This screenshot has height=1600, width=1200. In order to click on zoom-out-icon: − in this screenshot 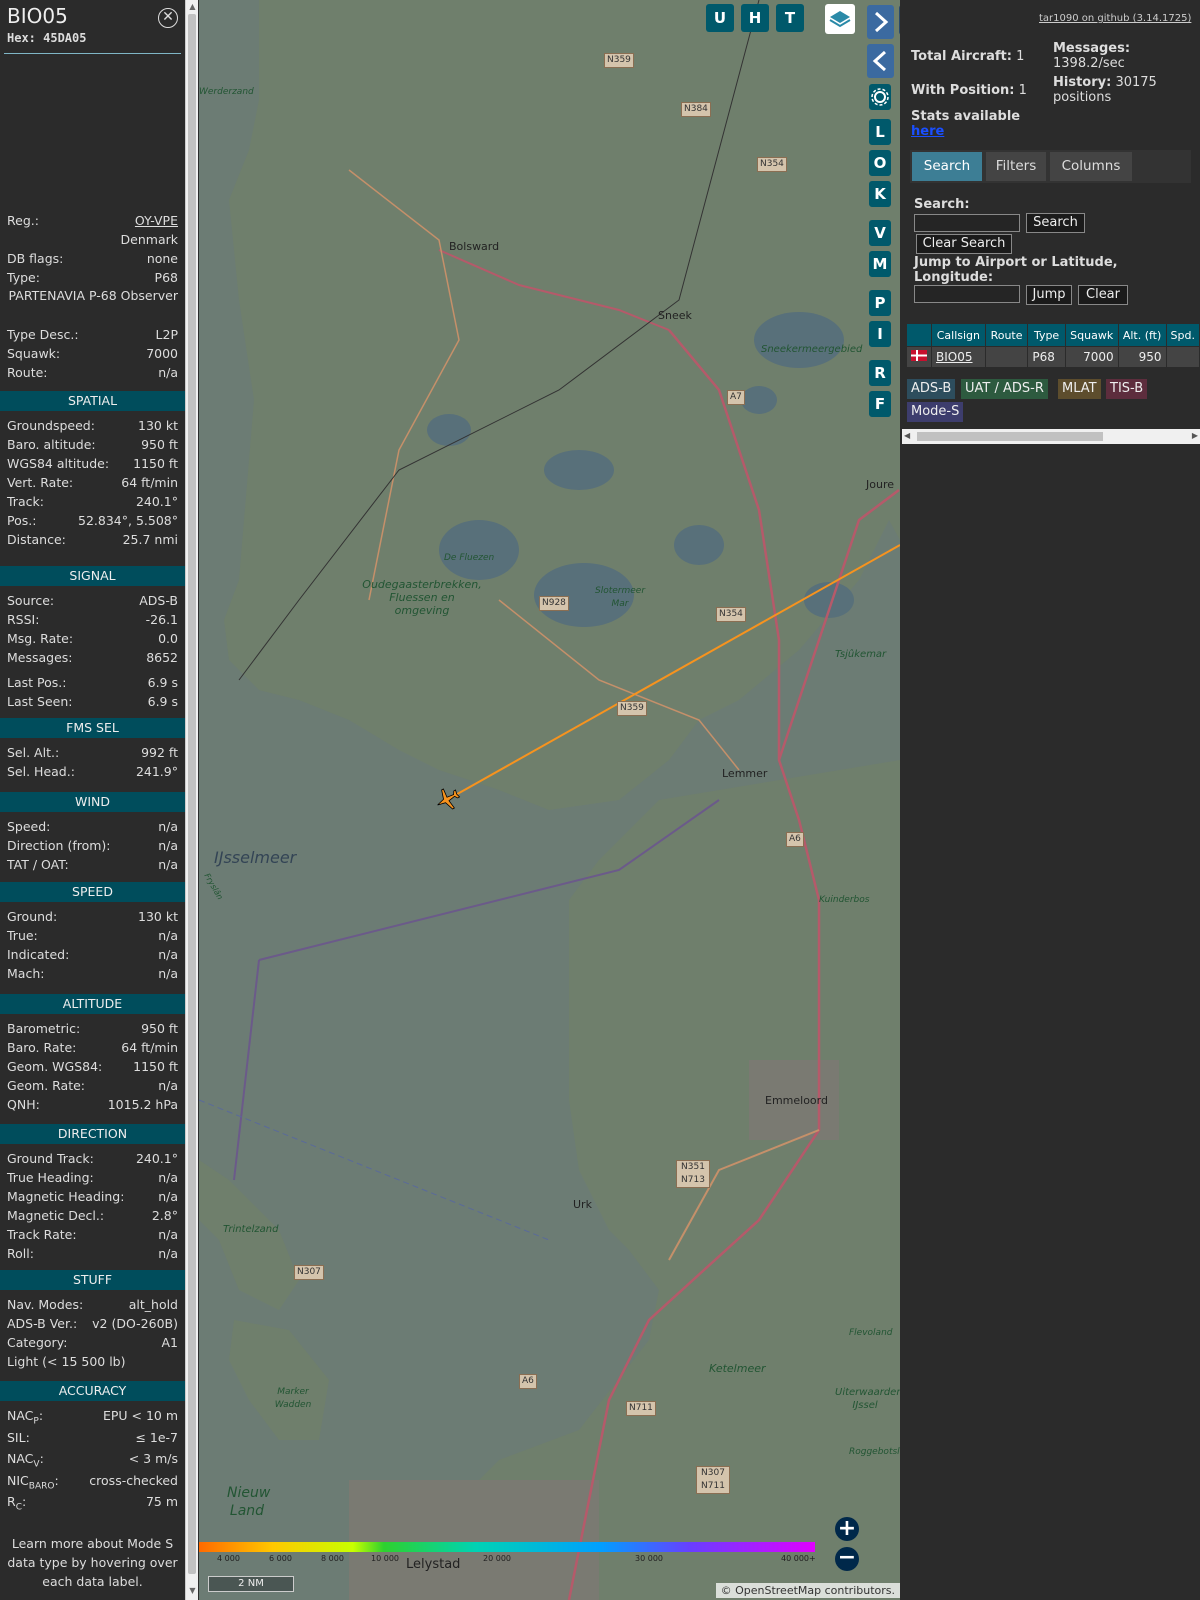, I will do `click(847, 1559)`.